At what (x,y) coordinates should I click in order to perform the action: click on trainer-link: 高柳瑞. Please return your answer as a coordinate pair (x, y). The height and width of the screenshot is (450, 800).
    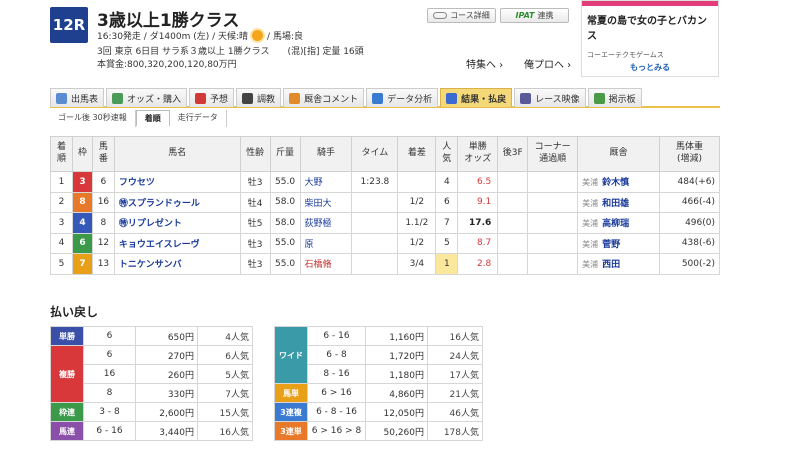
    Looking at the image, I should click on (615, 224).